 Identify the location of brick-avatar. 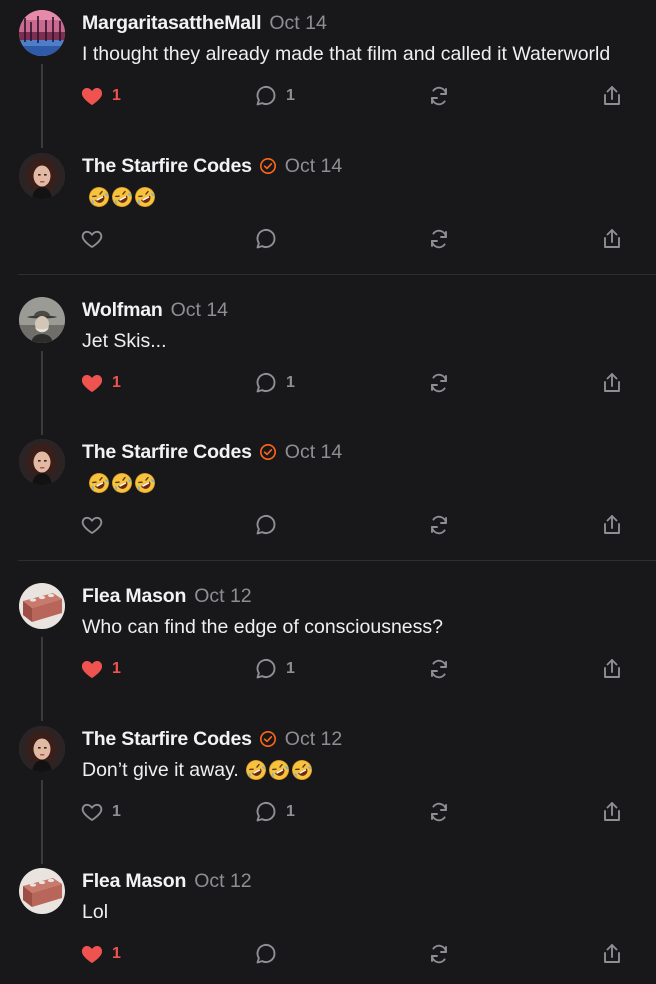
(42, 606).